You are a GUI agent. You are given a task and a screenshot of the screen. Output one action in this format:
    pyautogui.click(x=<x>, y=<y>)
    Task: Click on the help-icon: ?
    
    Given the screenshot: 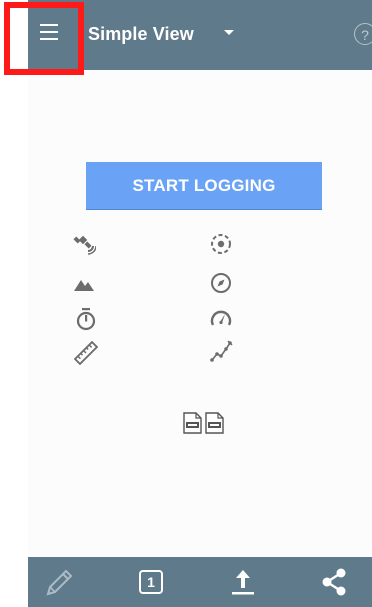 What is the action you would take?
    pyautogui.click(x=363, y=34)
    